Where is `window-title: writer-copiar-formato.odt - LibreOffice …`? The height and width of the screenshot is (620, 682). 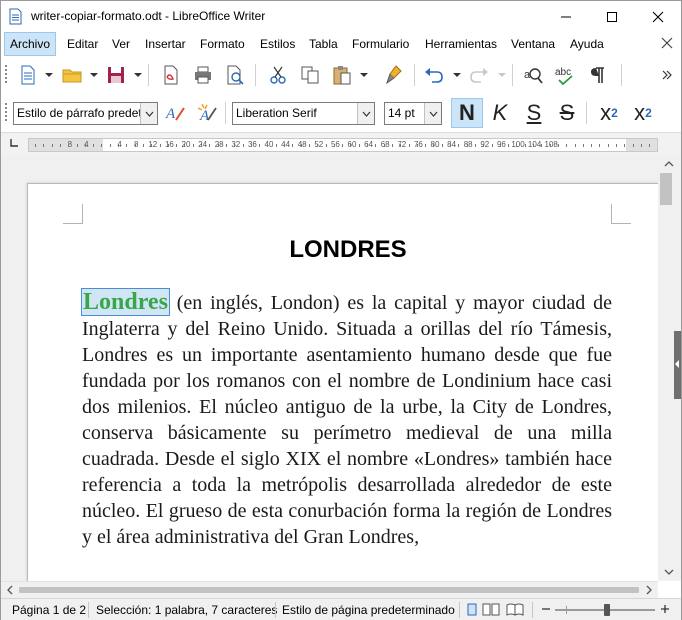 window-title: writer-copiar-formato.odt - LibreOffice … is located at coordinates (148, 16).